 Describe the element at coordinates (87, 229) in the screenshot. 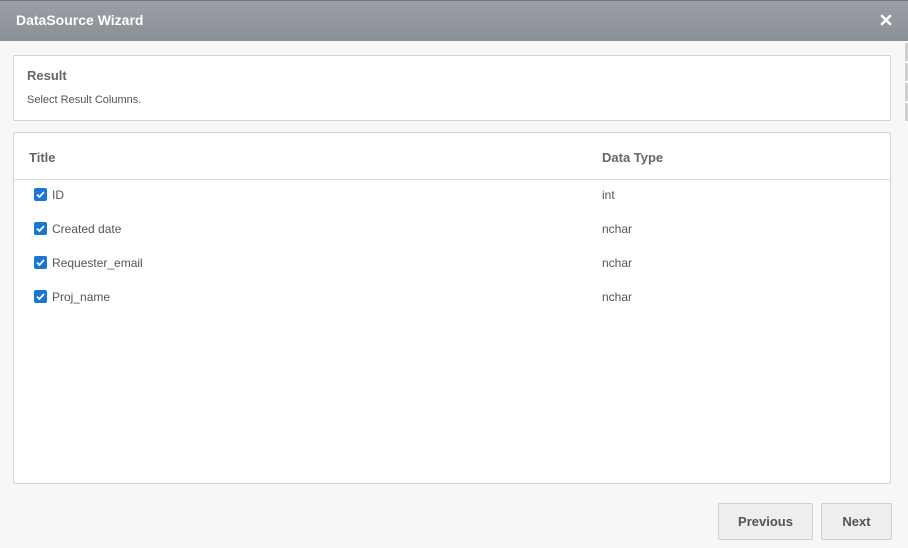

I see `row-title: Created date` at that location.